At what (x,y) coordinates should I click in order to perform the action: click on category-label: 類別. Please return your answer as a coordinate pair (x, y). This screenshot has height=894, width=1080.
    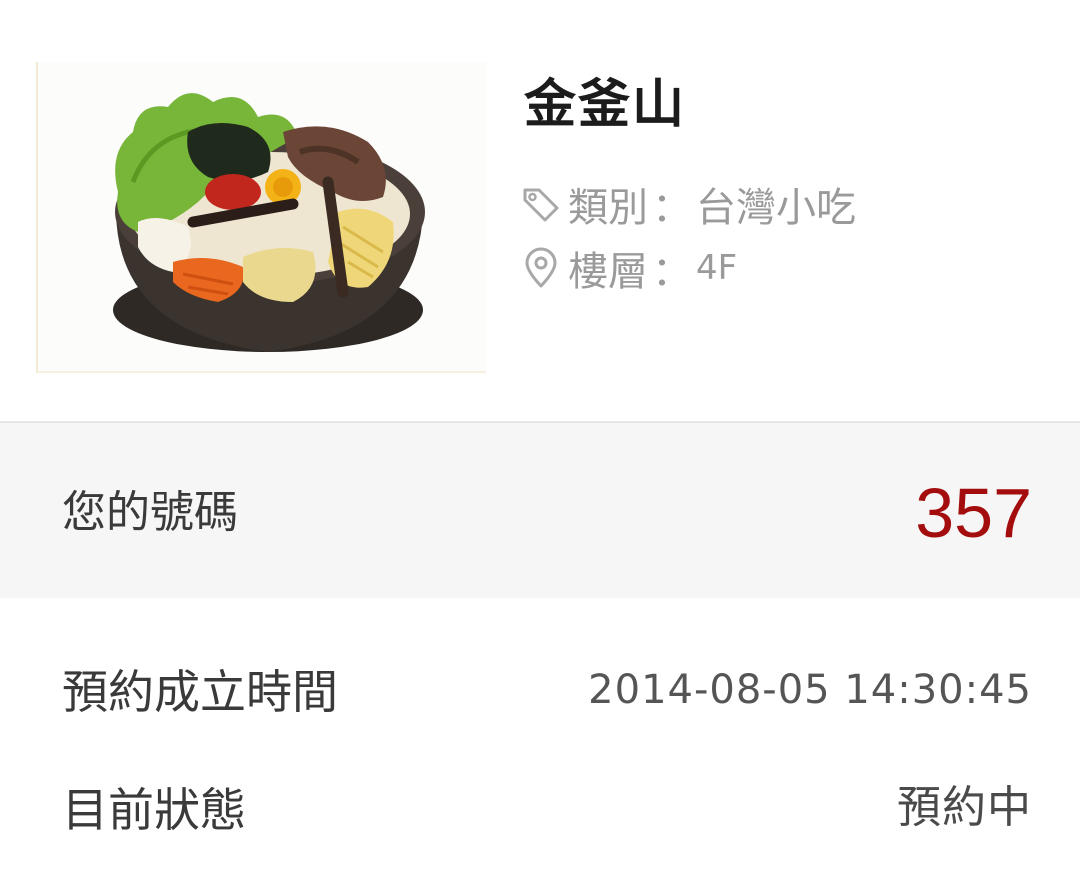
    Looking at the image, I should click on (608, 208).